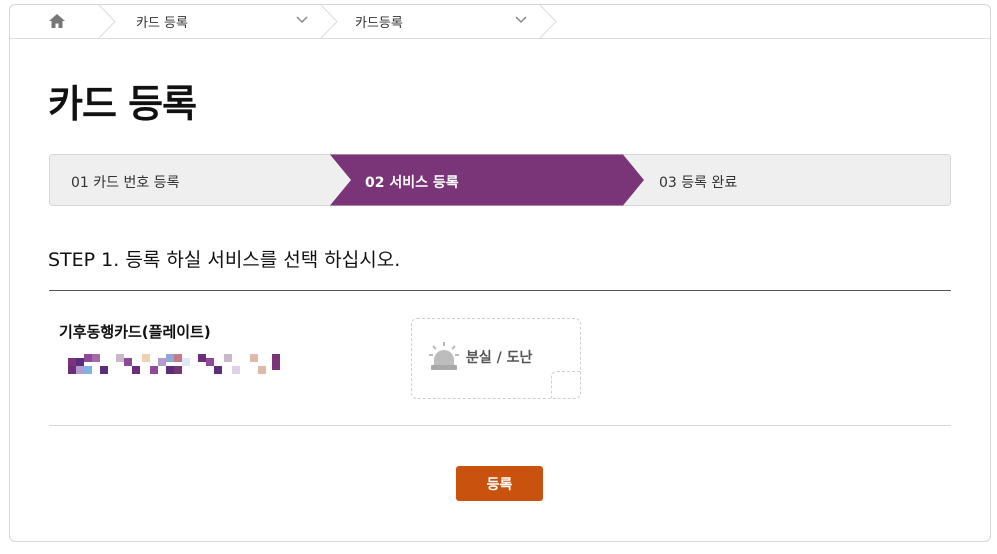 The height and width of the screenshot is (554, 997). I want to click on step-progress-bar, so click(500, 180).